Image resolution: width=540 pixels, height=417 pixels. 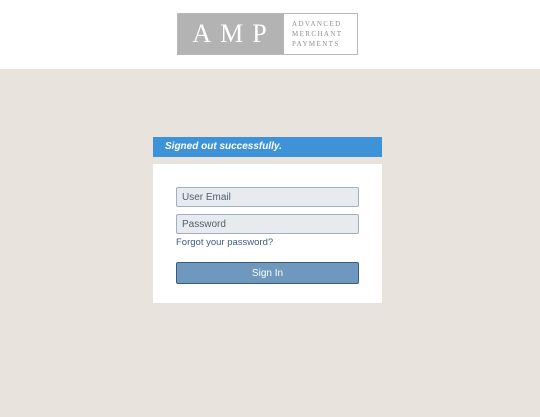 What do you see at coordinates (267, 273) in the screenshot?
I see `sign-in-button: Sign In` at bounding box center [267, 273].